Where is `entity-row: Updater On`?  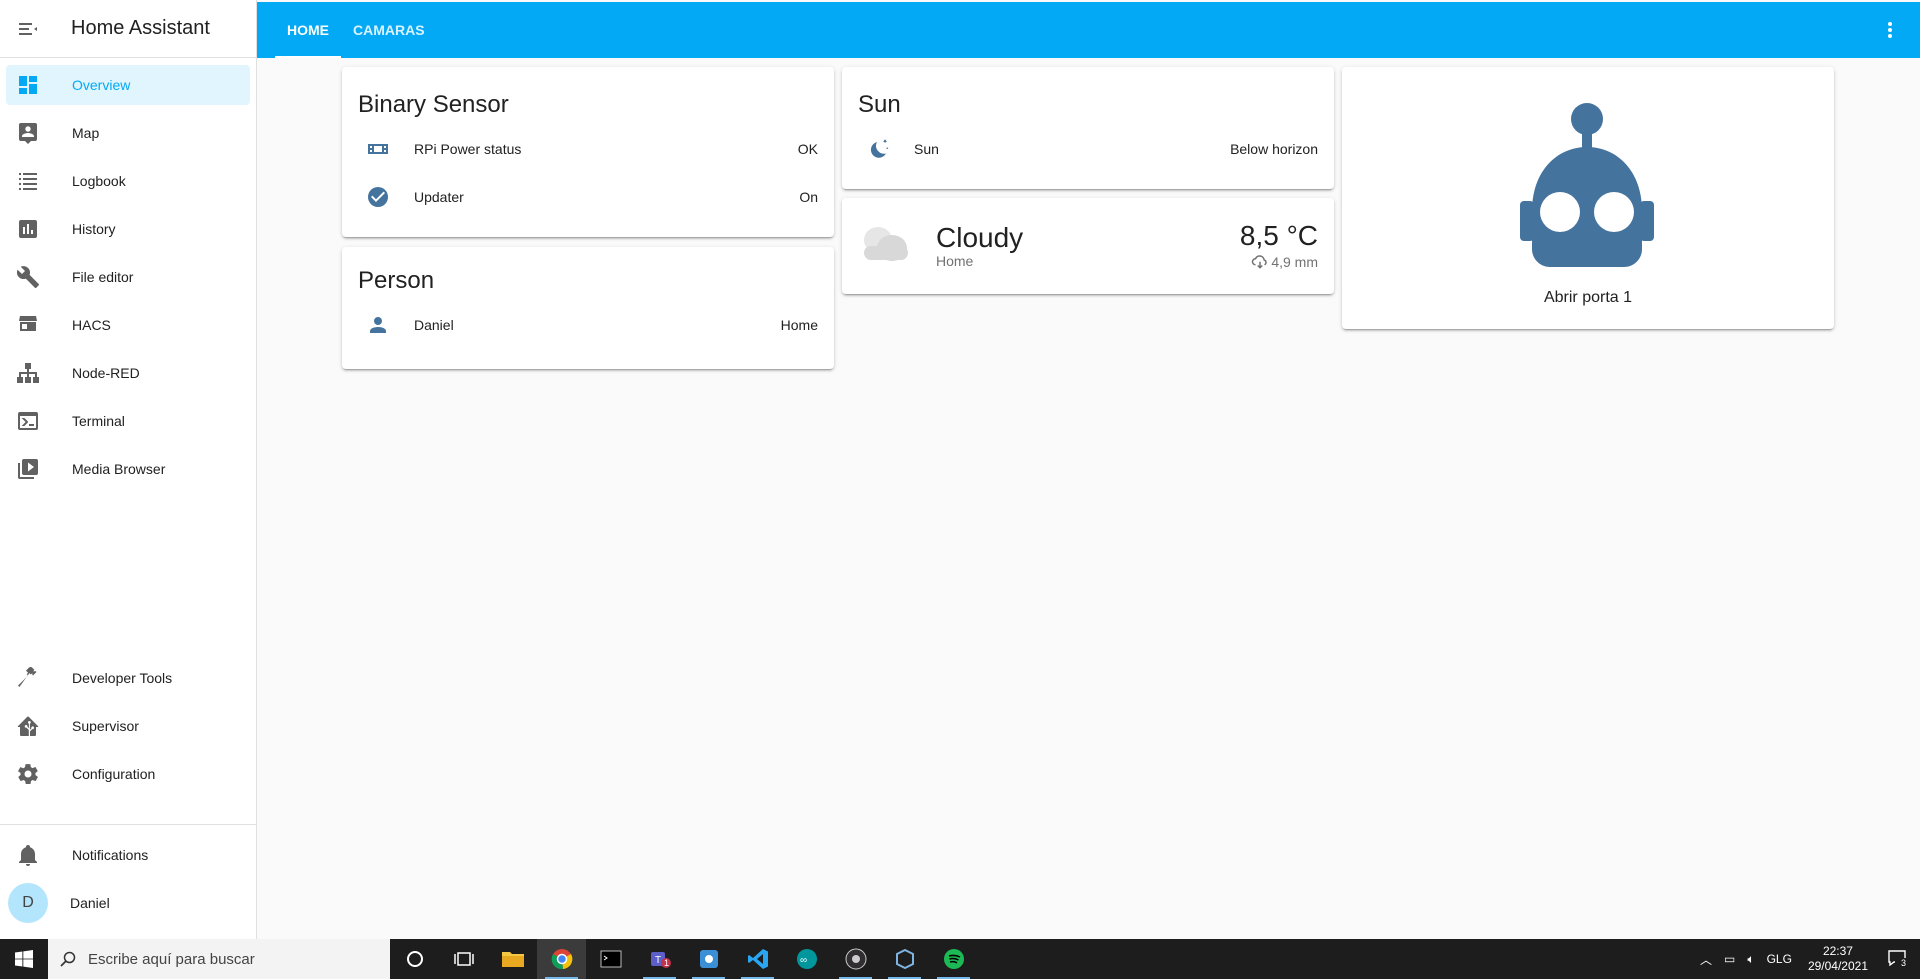
entity-row: Updater On is located at coordinates (588, 197).